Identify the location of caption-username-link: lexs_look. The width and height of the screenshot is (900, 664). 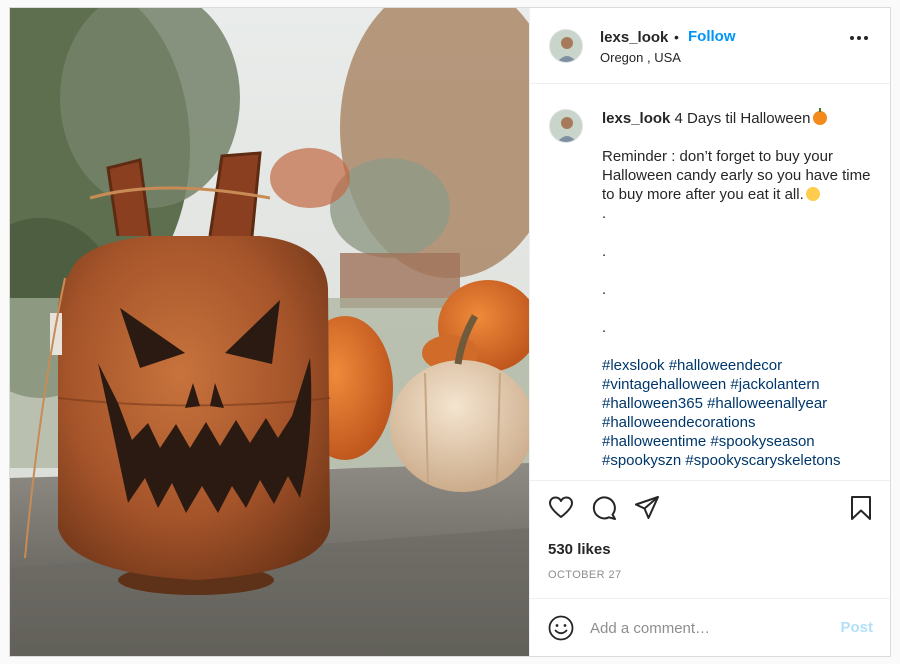
(636, 118).